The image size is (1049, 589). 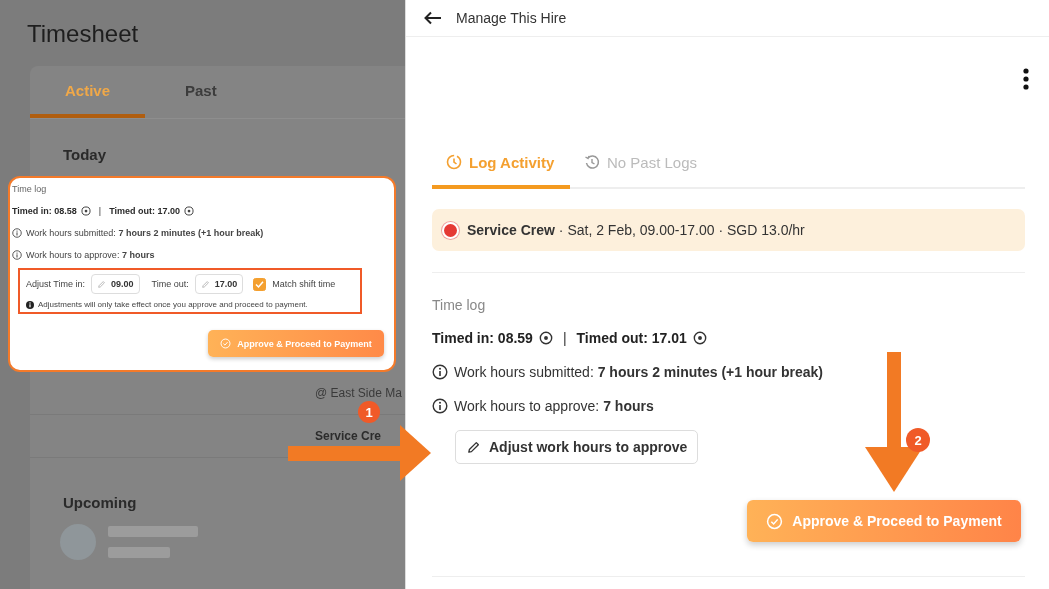 I want to click on job-title: Service Cre, so click(x=348, y=436).